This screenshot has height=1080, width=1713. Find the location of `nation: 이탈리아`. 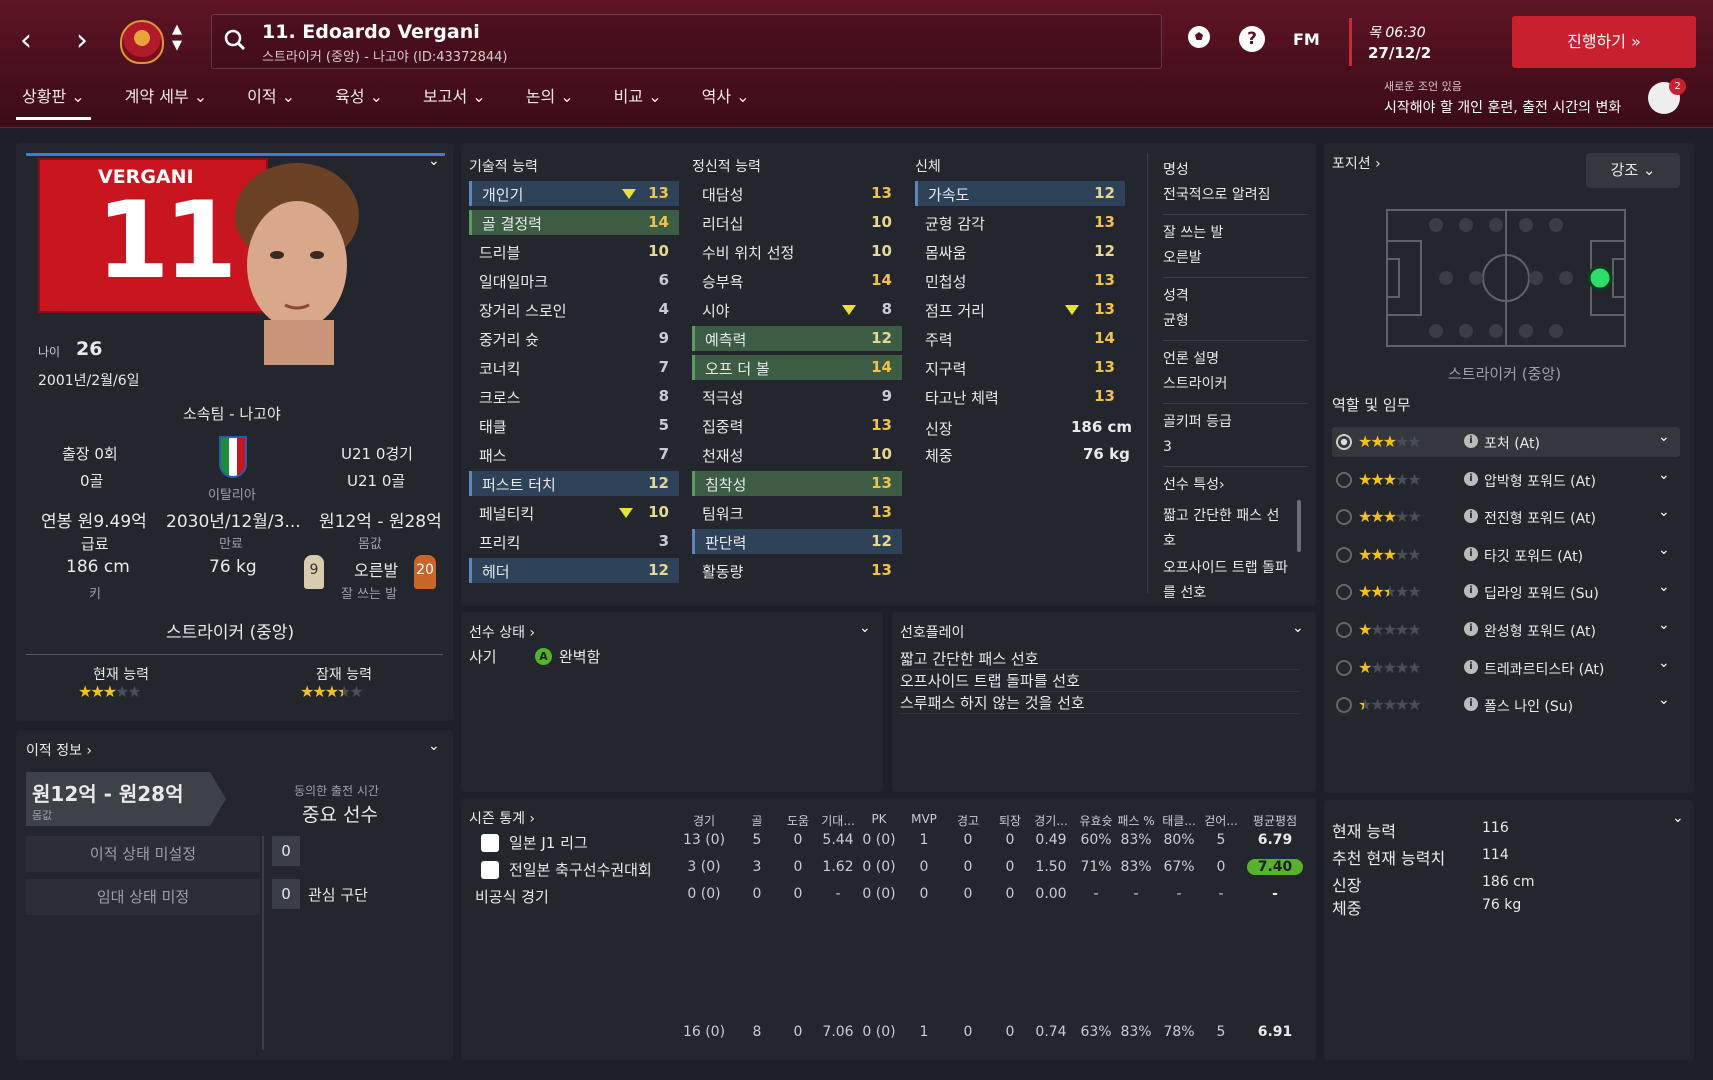

nation: 이탈리아 is located at coordinates (232, 493).